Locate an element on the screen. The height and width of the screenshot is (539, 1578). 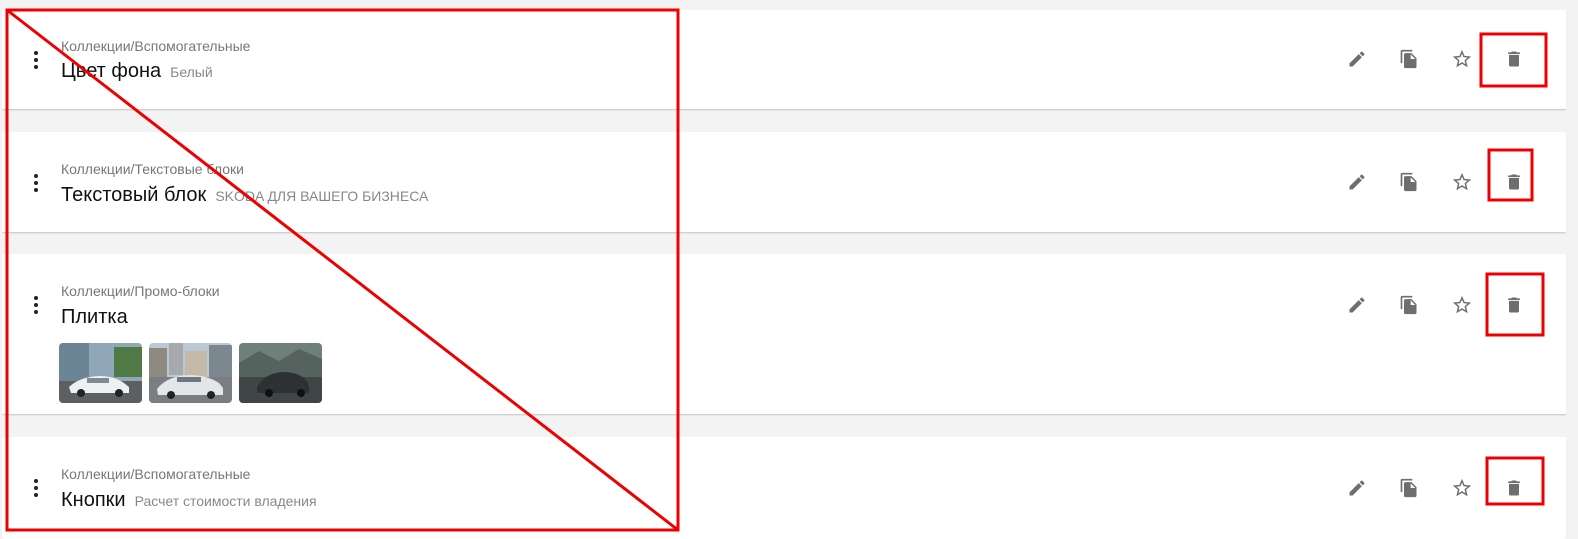
block-title: Цвет фона is located at coordinates (111, 71).